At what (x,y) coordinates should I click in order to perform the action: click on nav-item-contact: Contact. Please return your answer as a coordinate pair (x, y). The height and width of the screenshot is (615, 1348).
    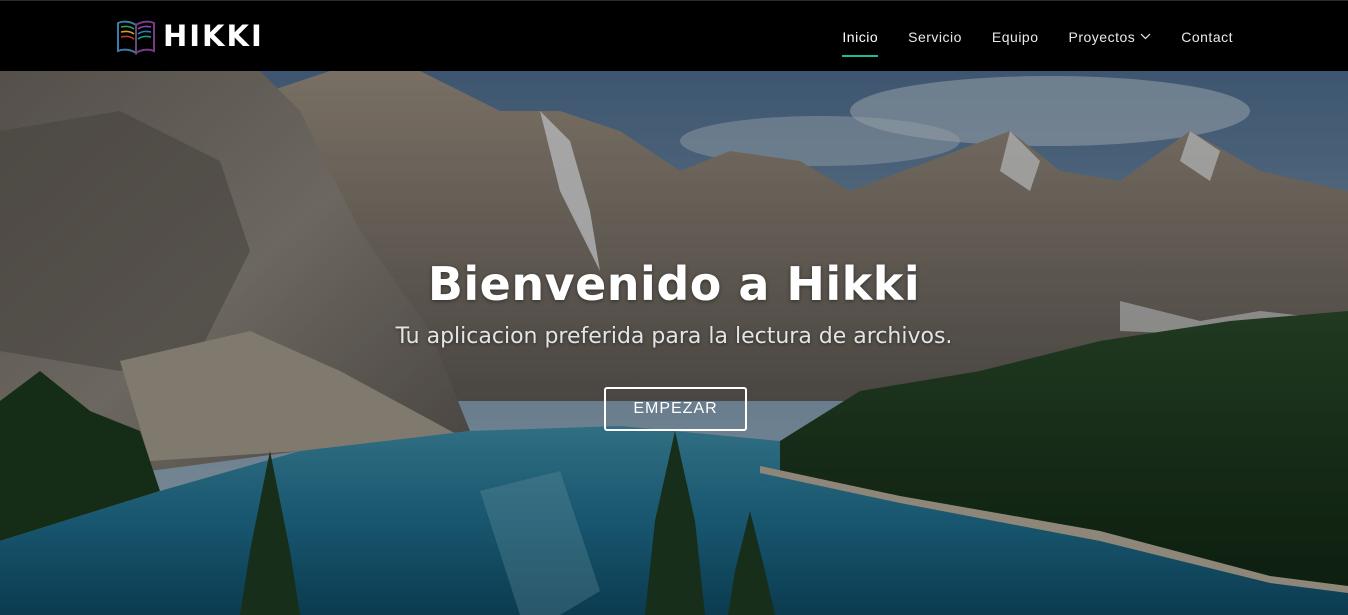
    Looking at the image, I should click on (1207, 36).